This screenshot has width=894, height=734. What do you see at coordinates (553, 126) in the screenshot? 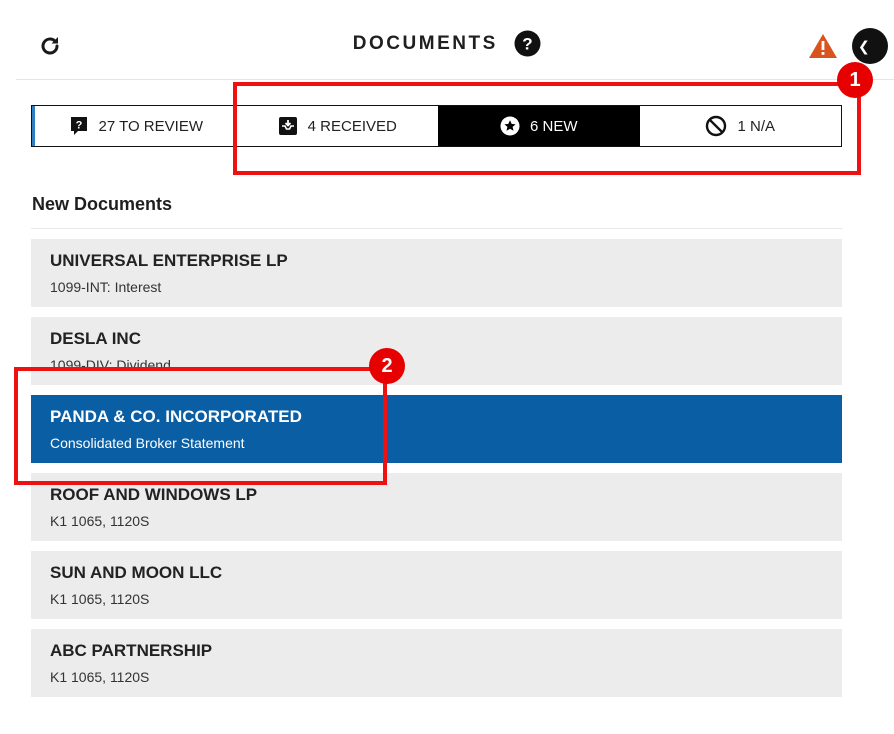
I see `tab-label: 6 NEW` at bounding box center [553, 126].